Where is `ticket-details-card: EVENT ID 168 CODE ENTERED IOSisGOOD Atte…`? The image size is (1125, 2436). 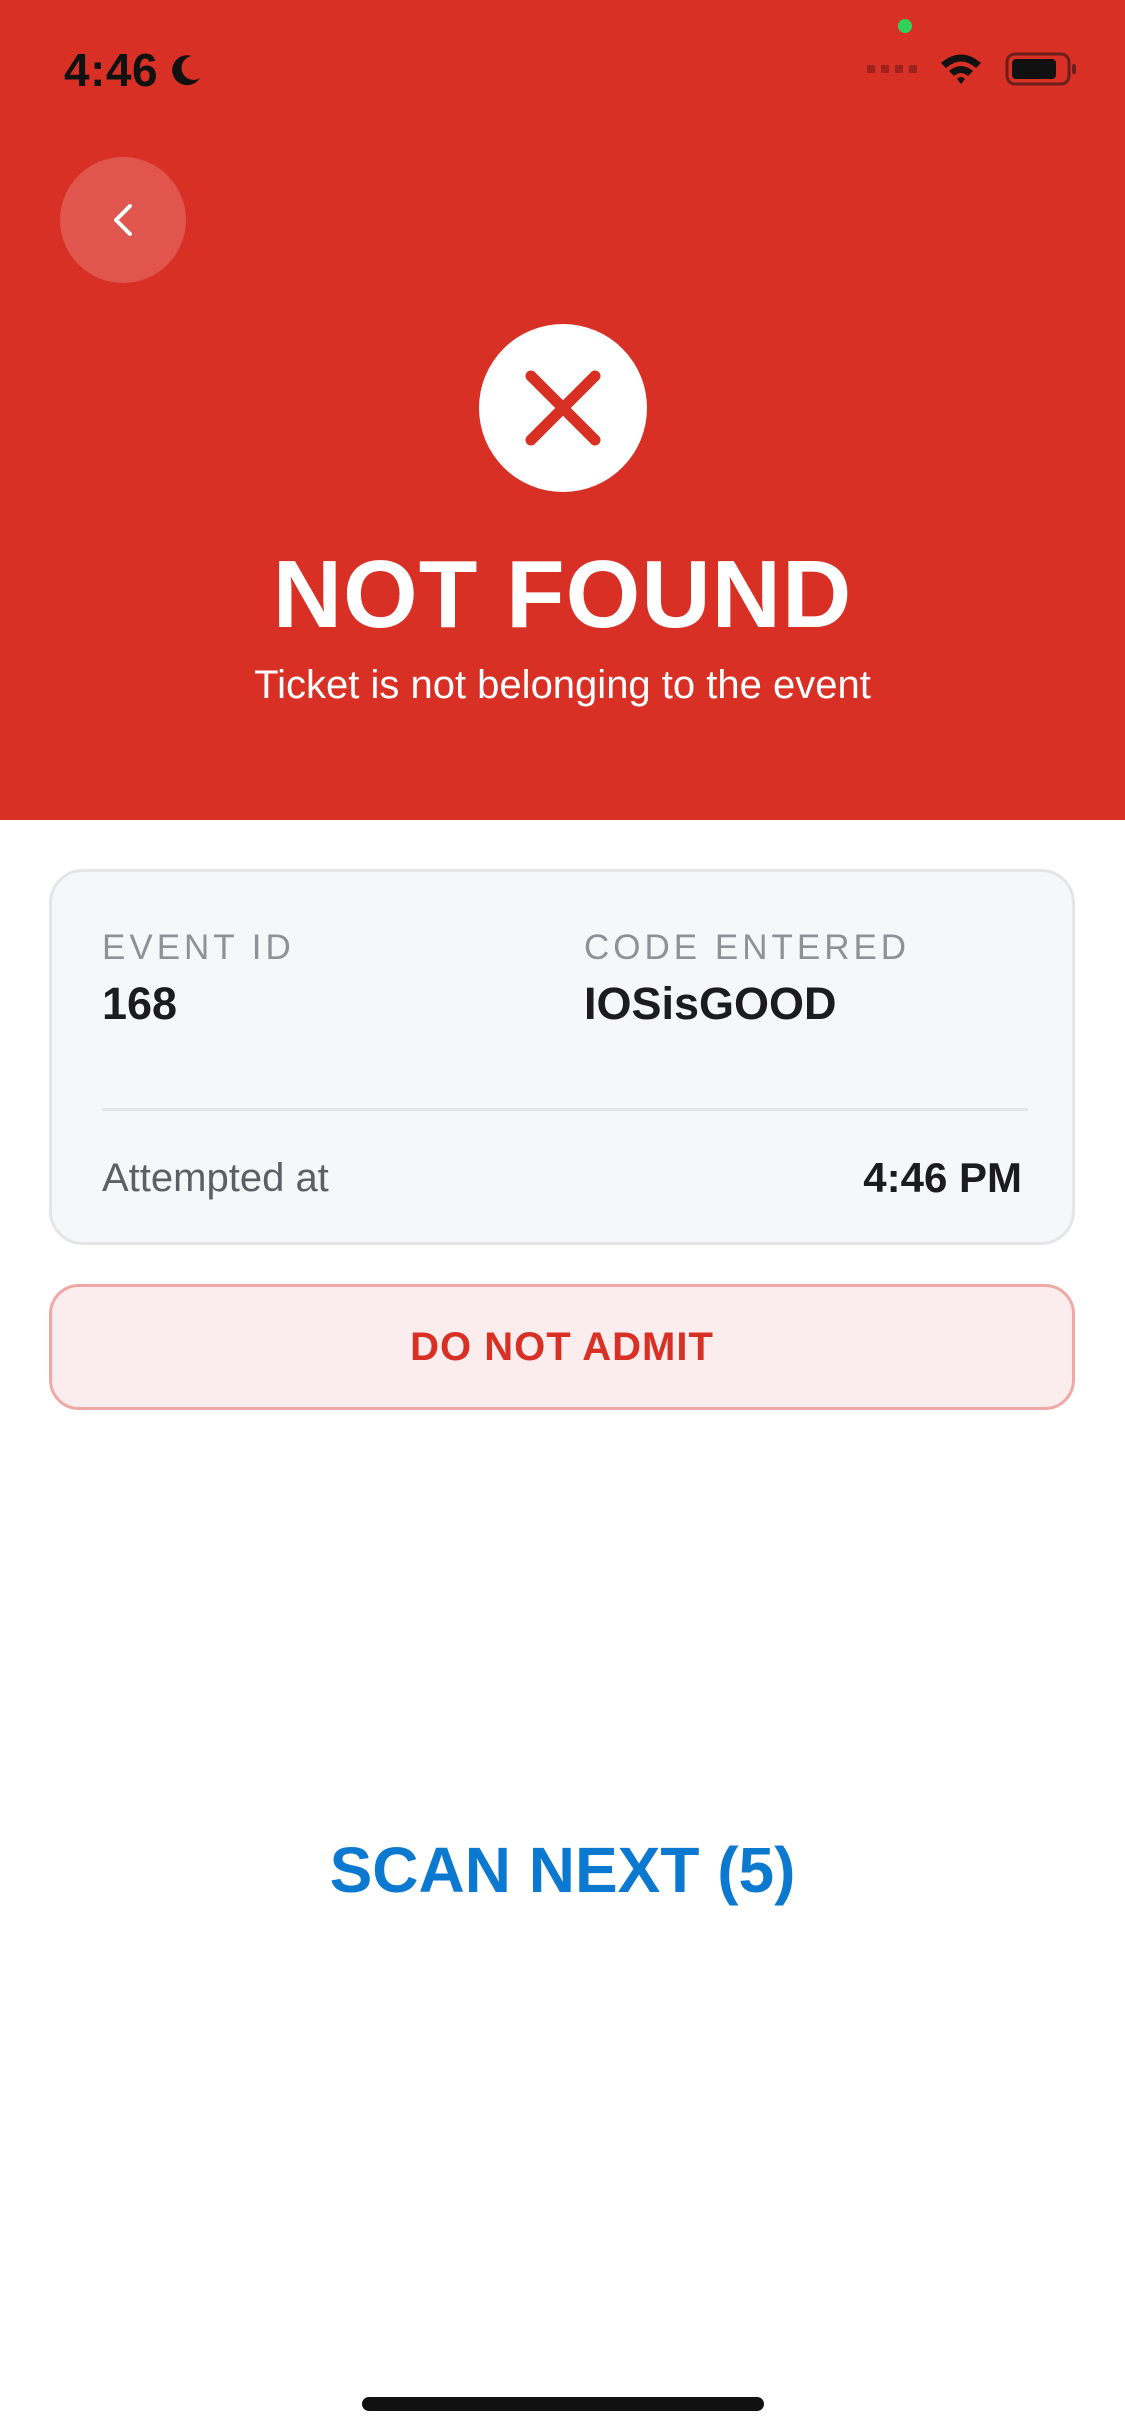
ticket-details-card: EVENT ID 168 CODE ENTERED IOSisGOOD Atte… is located at coordinates (562, 1057).